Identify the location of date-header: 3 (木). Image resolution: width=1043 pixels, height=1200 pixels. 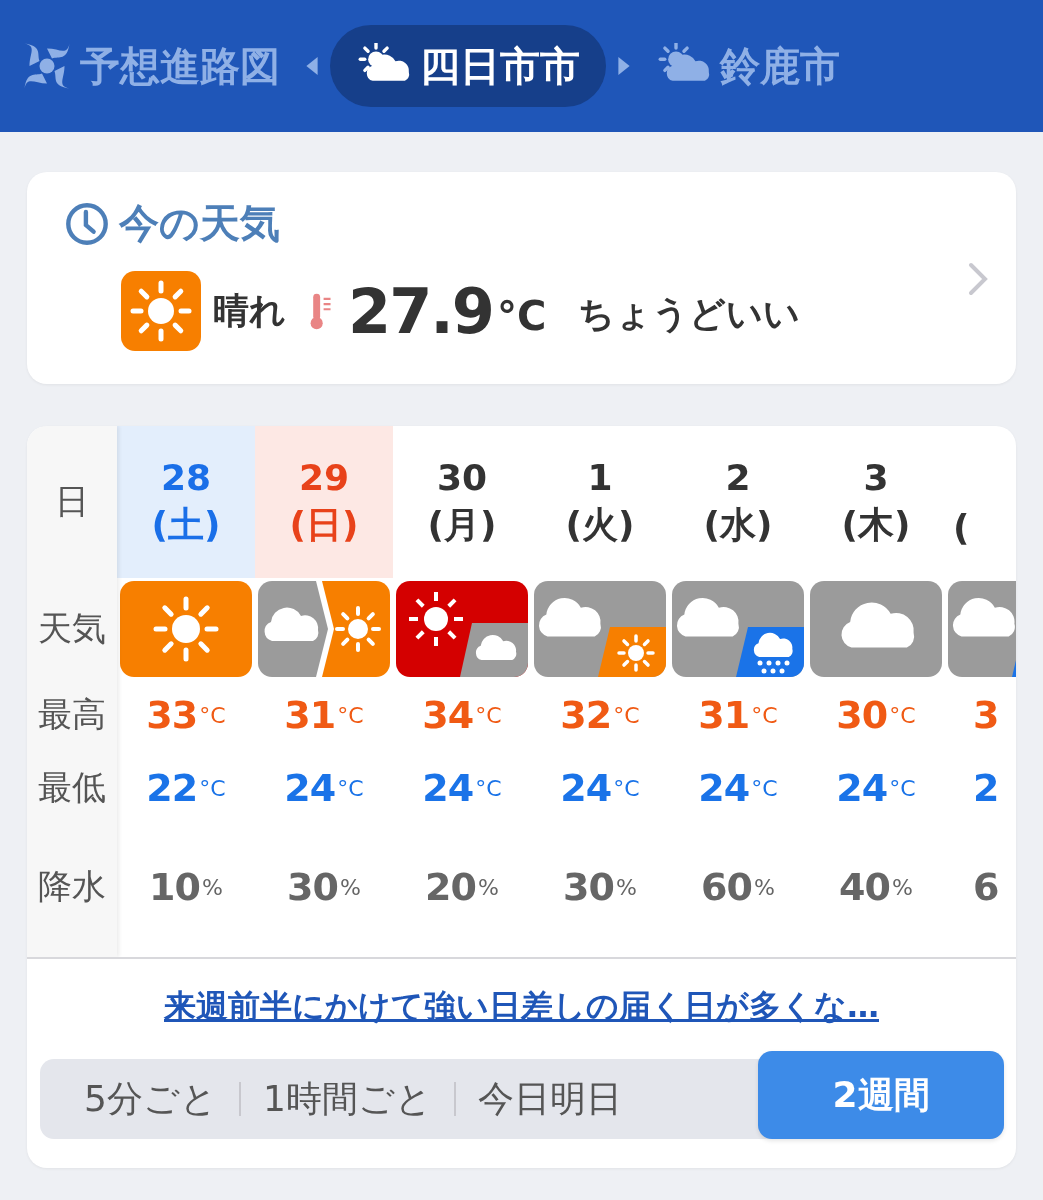
(876, 501).